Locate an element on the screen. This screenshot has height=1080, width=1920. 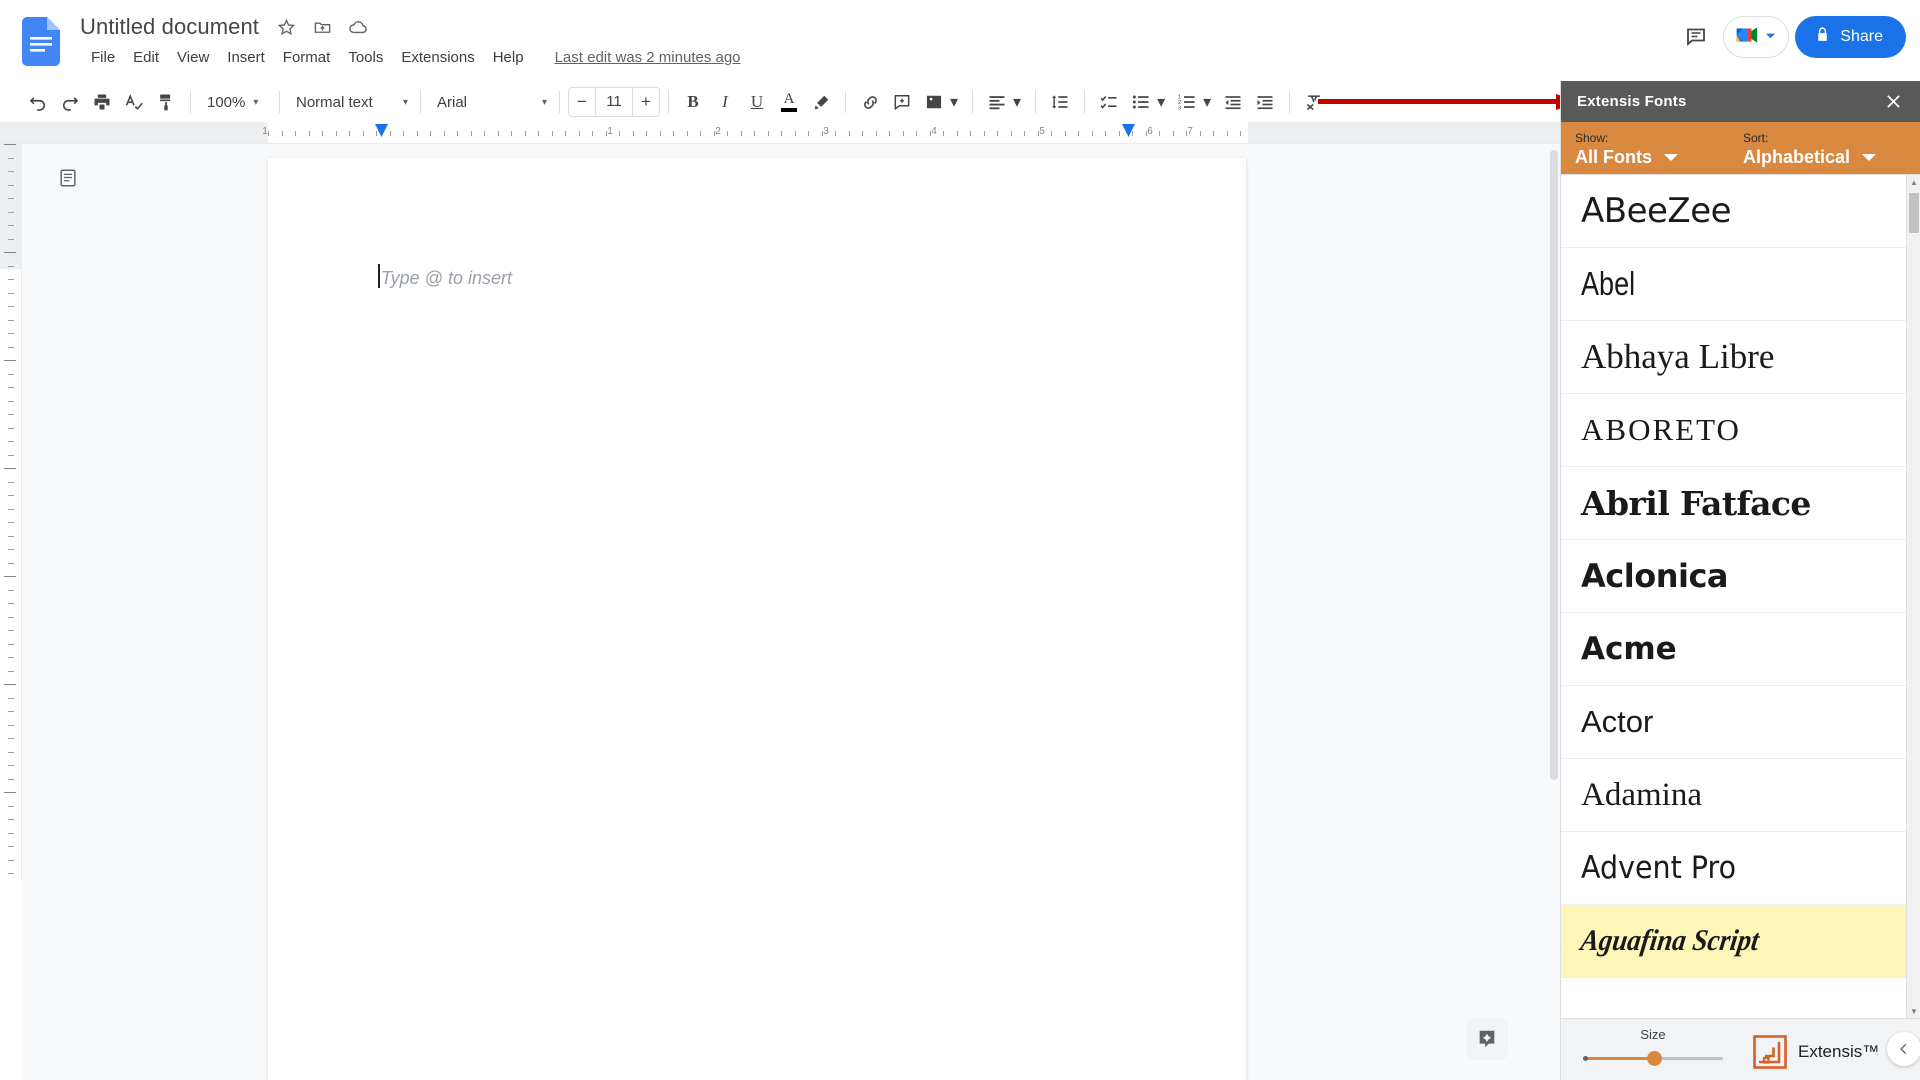
font-list-item: ABORETO is located at coordinates (1733, 430).